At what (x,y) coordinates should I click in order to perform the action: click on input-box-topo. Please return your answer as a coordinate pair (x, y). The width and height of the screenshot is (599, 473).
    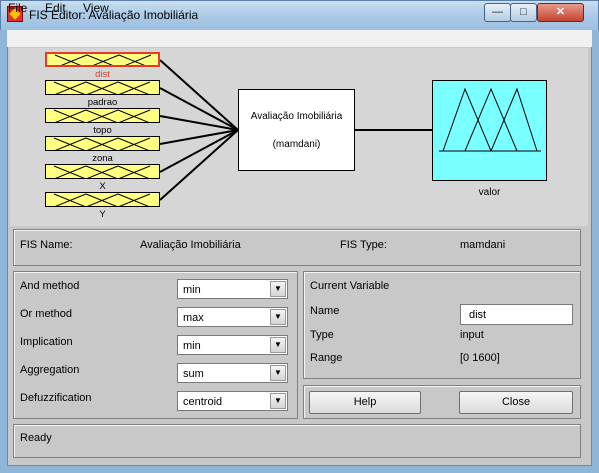
    Looking at the image, I should click on (102, 115).